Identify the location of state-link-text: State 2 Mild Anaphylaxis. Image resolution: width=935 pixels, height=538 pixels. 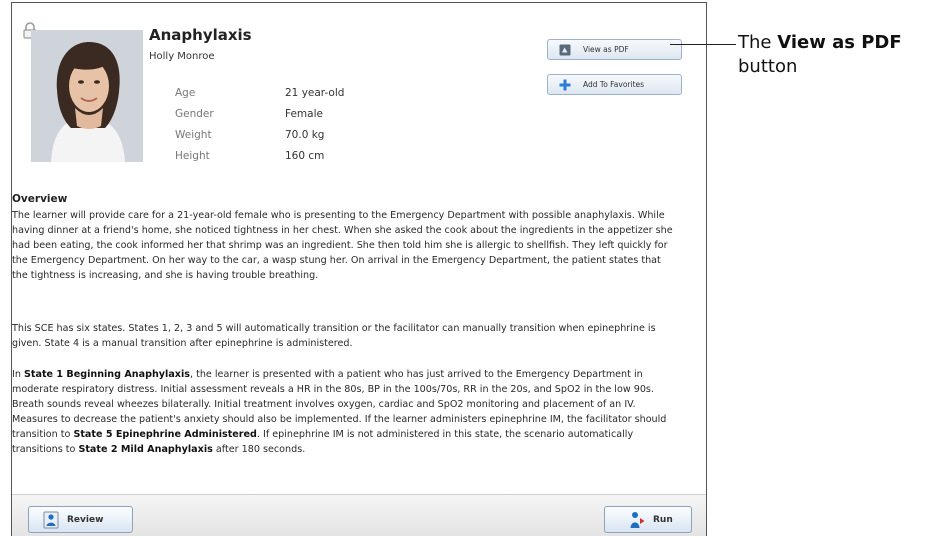
(145, 449).